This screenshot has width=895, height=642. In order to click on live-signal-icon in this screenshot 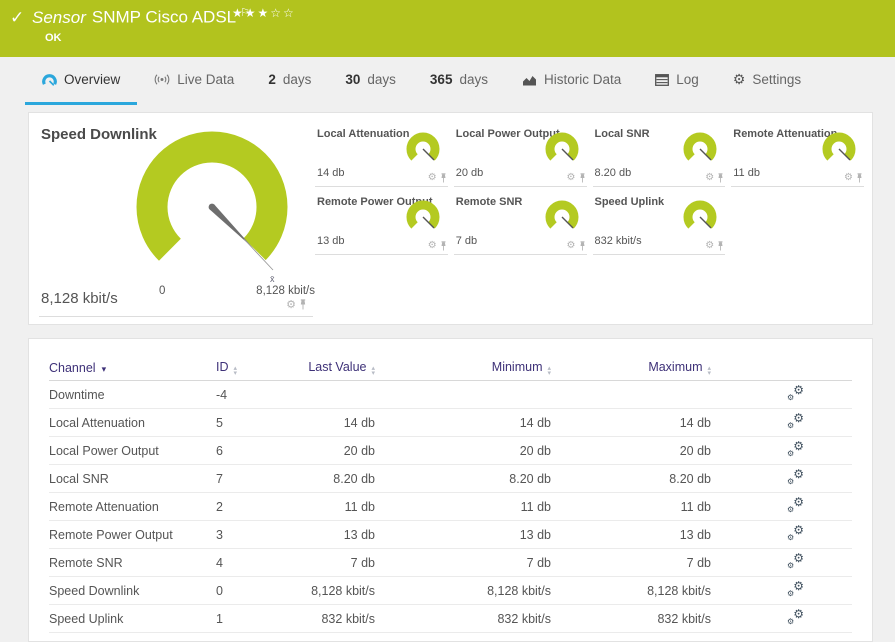, I will do `click(162, 79)`.